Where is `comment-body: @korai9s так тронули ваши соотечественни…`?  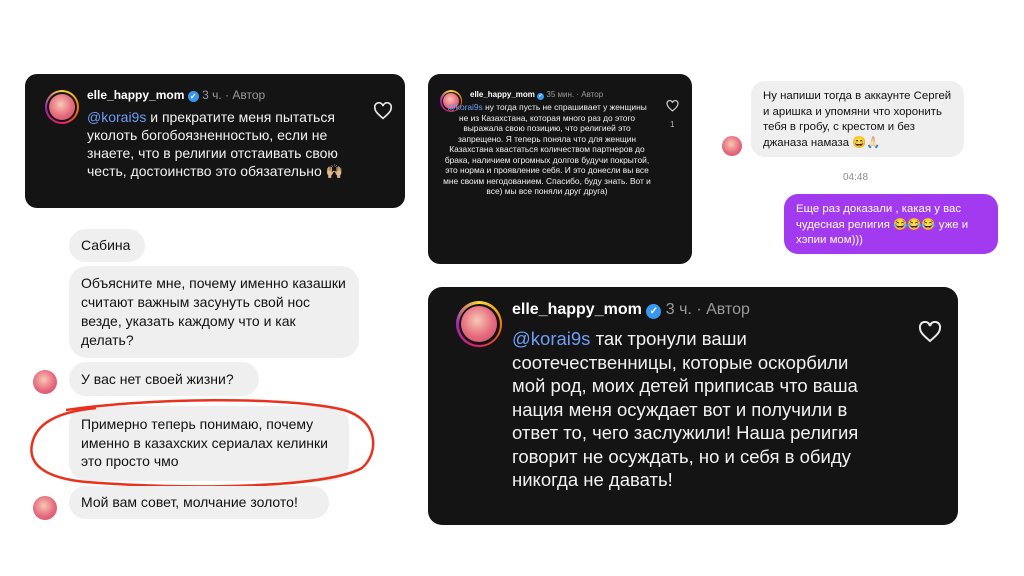
comment-body: @korai9s так тронули ваши соотечественни… is located at coordinates (692, 409).